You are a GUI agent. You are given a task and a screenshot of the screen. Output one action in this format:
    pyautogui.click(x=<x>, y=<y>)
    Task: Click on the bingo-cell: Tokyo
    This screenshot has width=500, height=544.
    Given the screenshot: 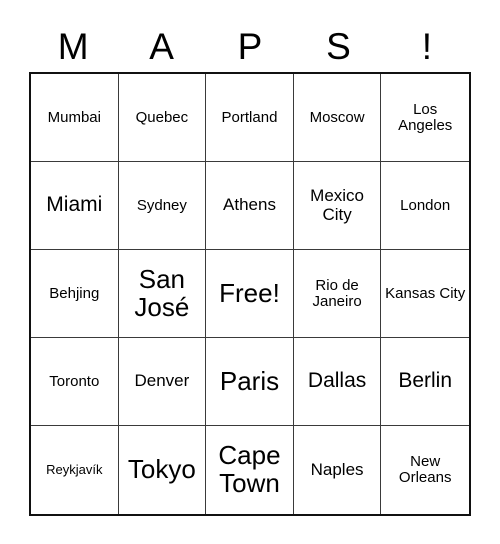 What is the action you would take?
    pyautogui.click(x=162, y=470)
    